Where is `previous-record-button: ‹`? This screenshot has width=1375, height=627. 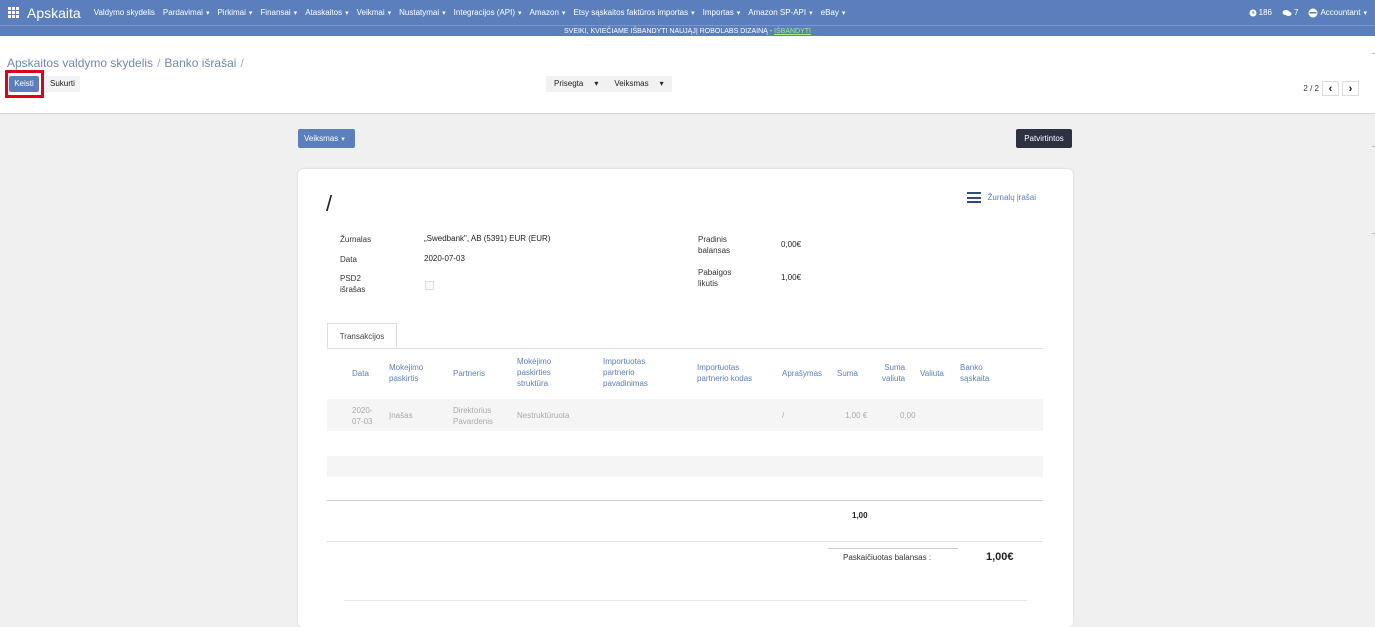 previous-record-button: ‹ is located at coordinates (1330, 88).